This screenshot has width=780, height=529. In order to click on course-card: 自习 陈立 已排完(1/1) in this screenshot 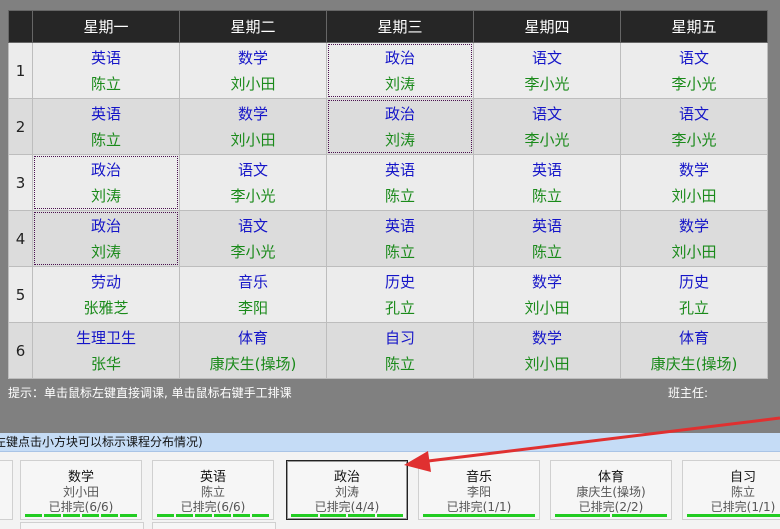, I will do `click(731, 490)`.